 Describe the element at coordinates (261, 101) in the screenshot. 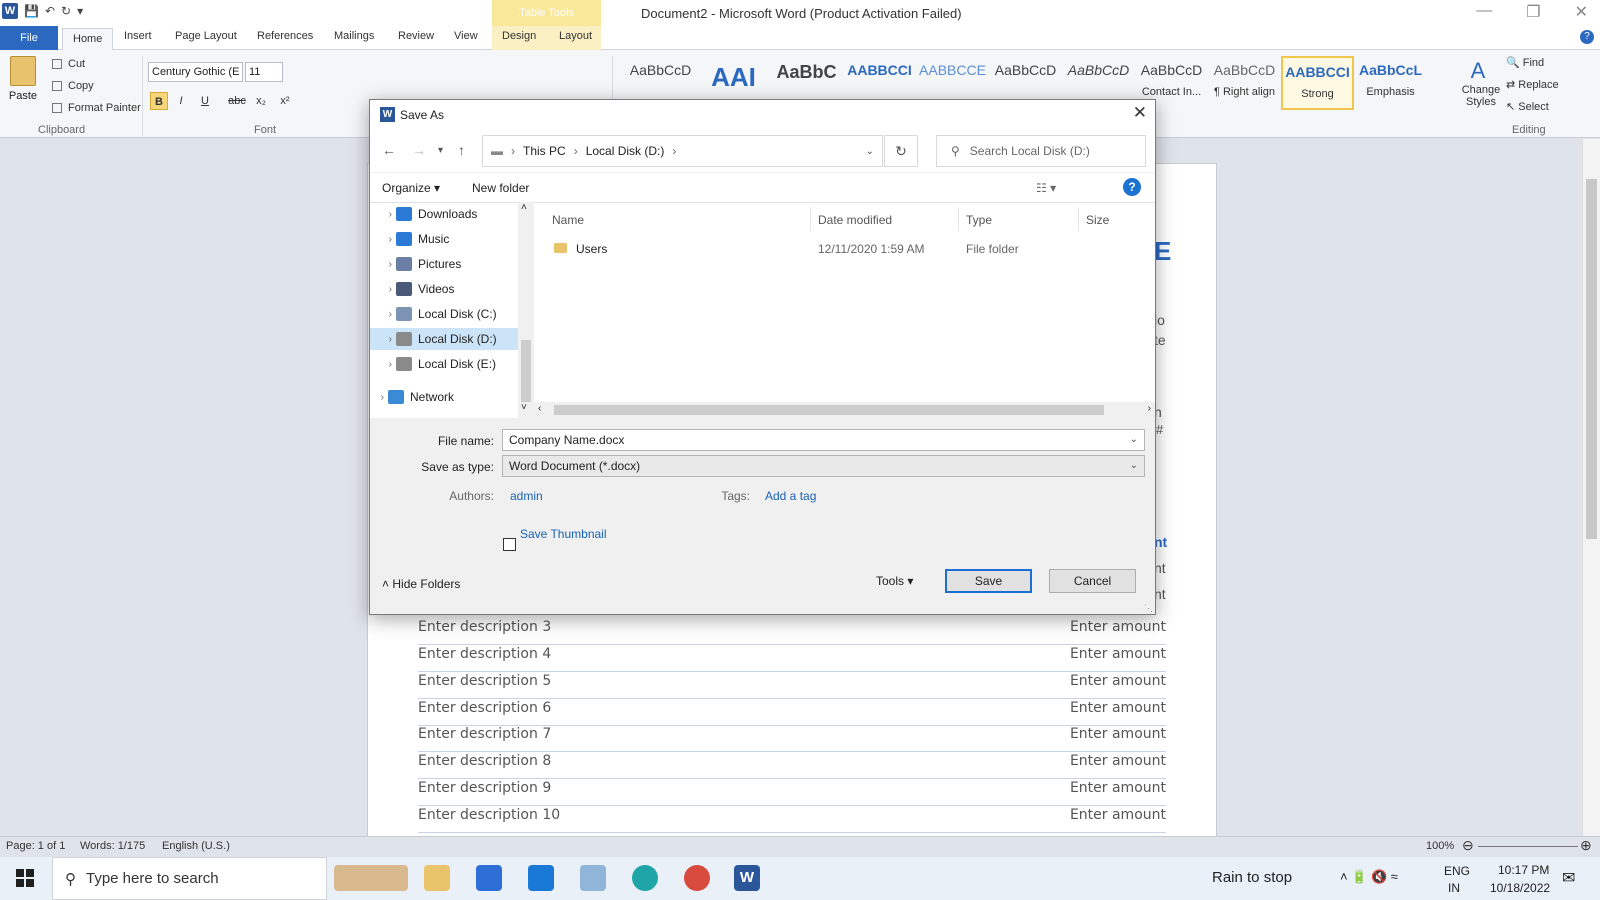

I see `subscript-button: x₂` at that location.